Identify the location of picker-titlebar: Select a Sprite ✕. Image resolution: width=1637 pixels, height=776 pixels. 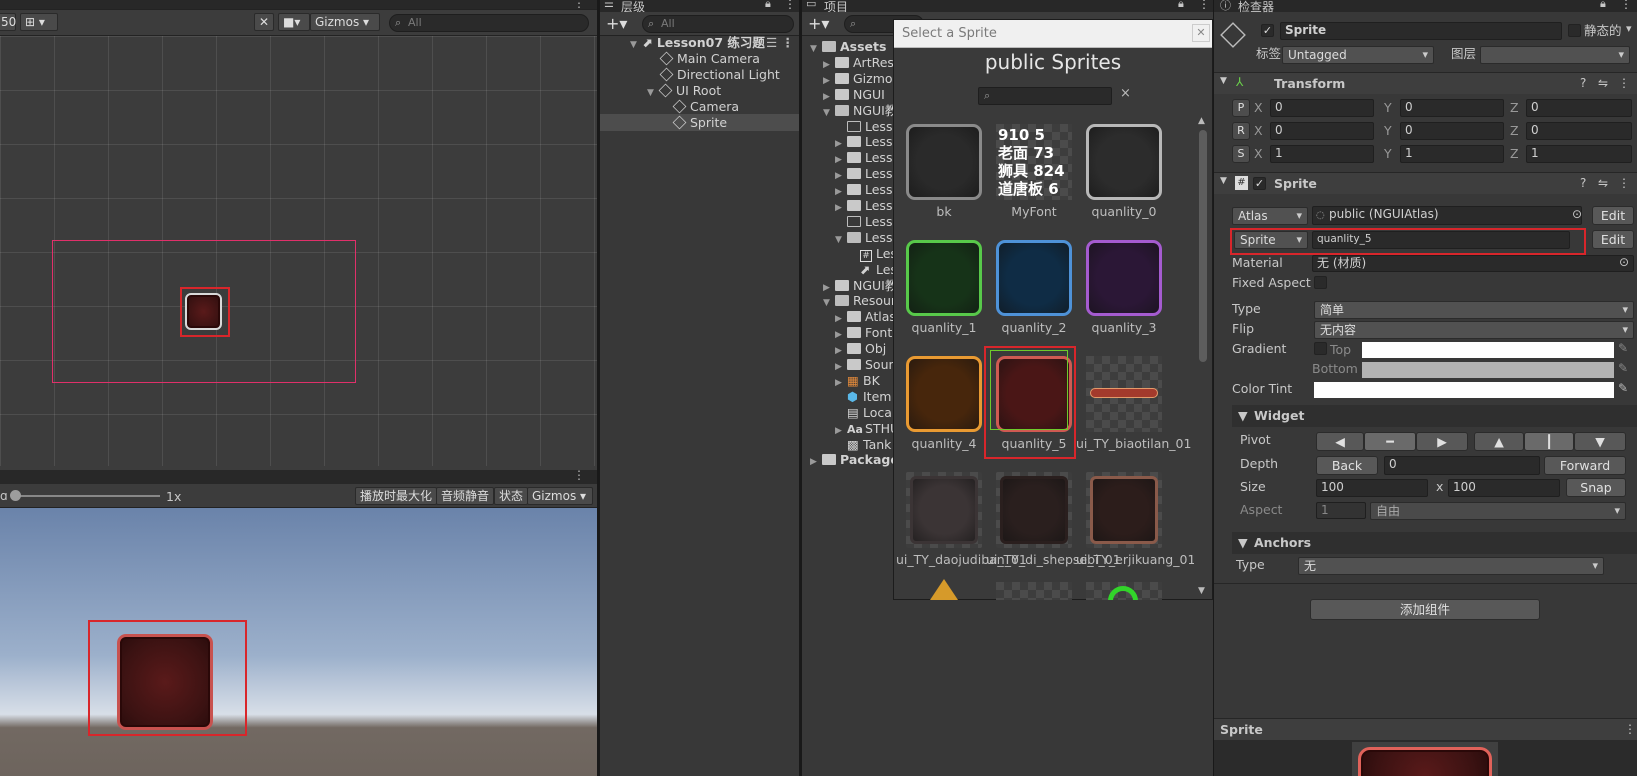
(1053, 34).